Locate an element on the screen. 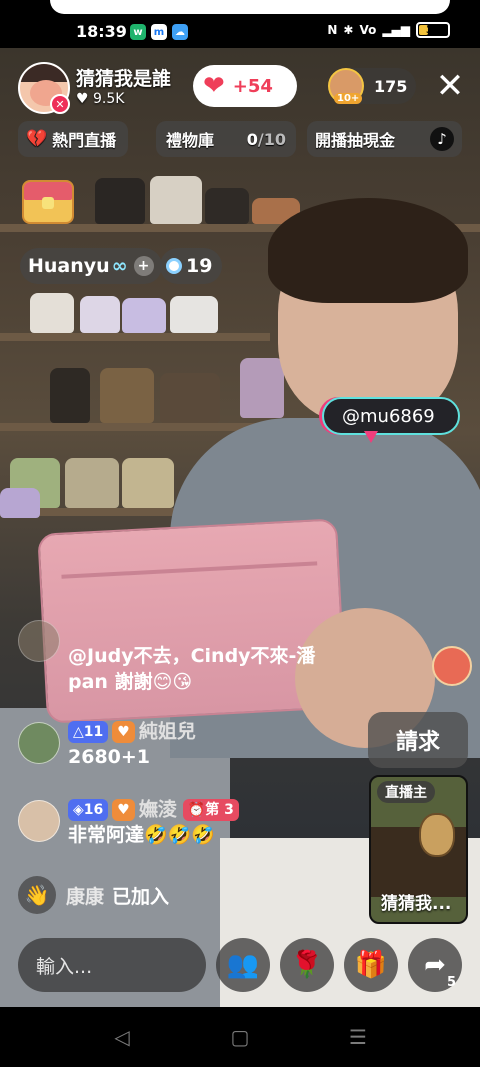  top-viewer-level: 10+ is located at coordinates (348, 98).